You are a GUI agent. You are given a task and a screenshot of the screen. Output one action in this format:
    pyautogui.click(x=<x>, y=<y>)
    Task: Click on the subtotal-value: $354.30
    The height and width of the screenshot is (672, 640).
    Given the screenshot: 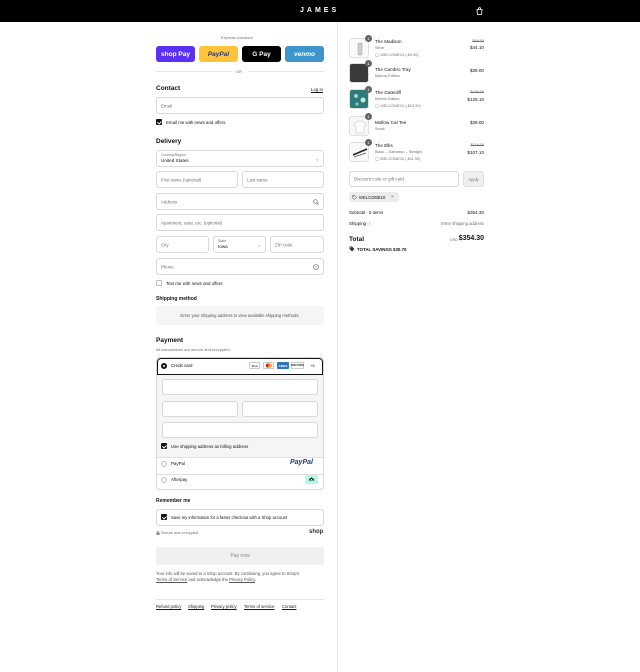 What is the action you would take?
    pyautogui.click(x=475, y=212)
    